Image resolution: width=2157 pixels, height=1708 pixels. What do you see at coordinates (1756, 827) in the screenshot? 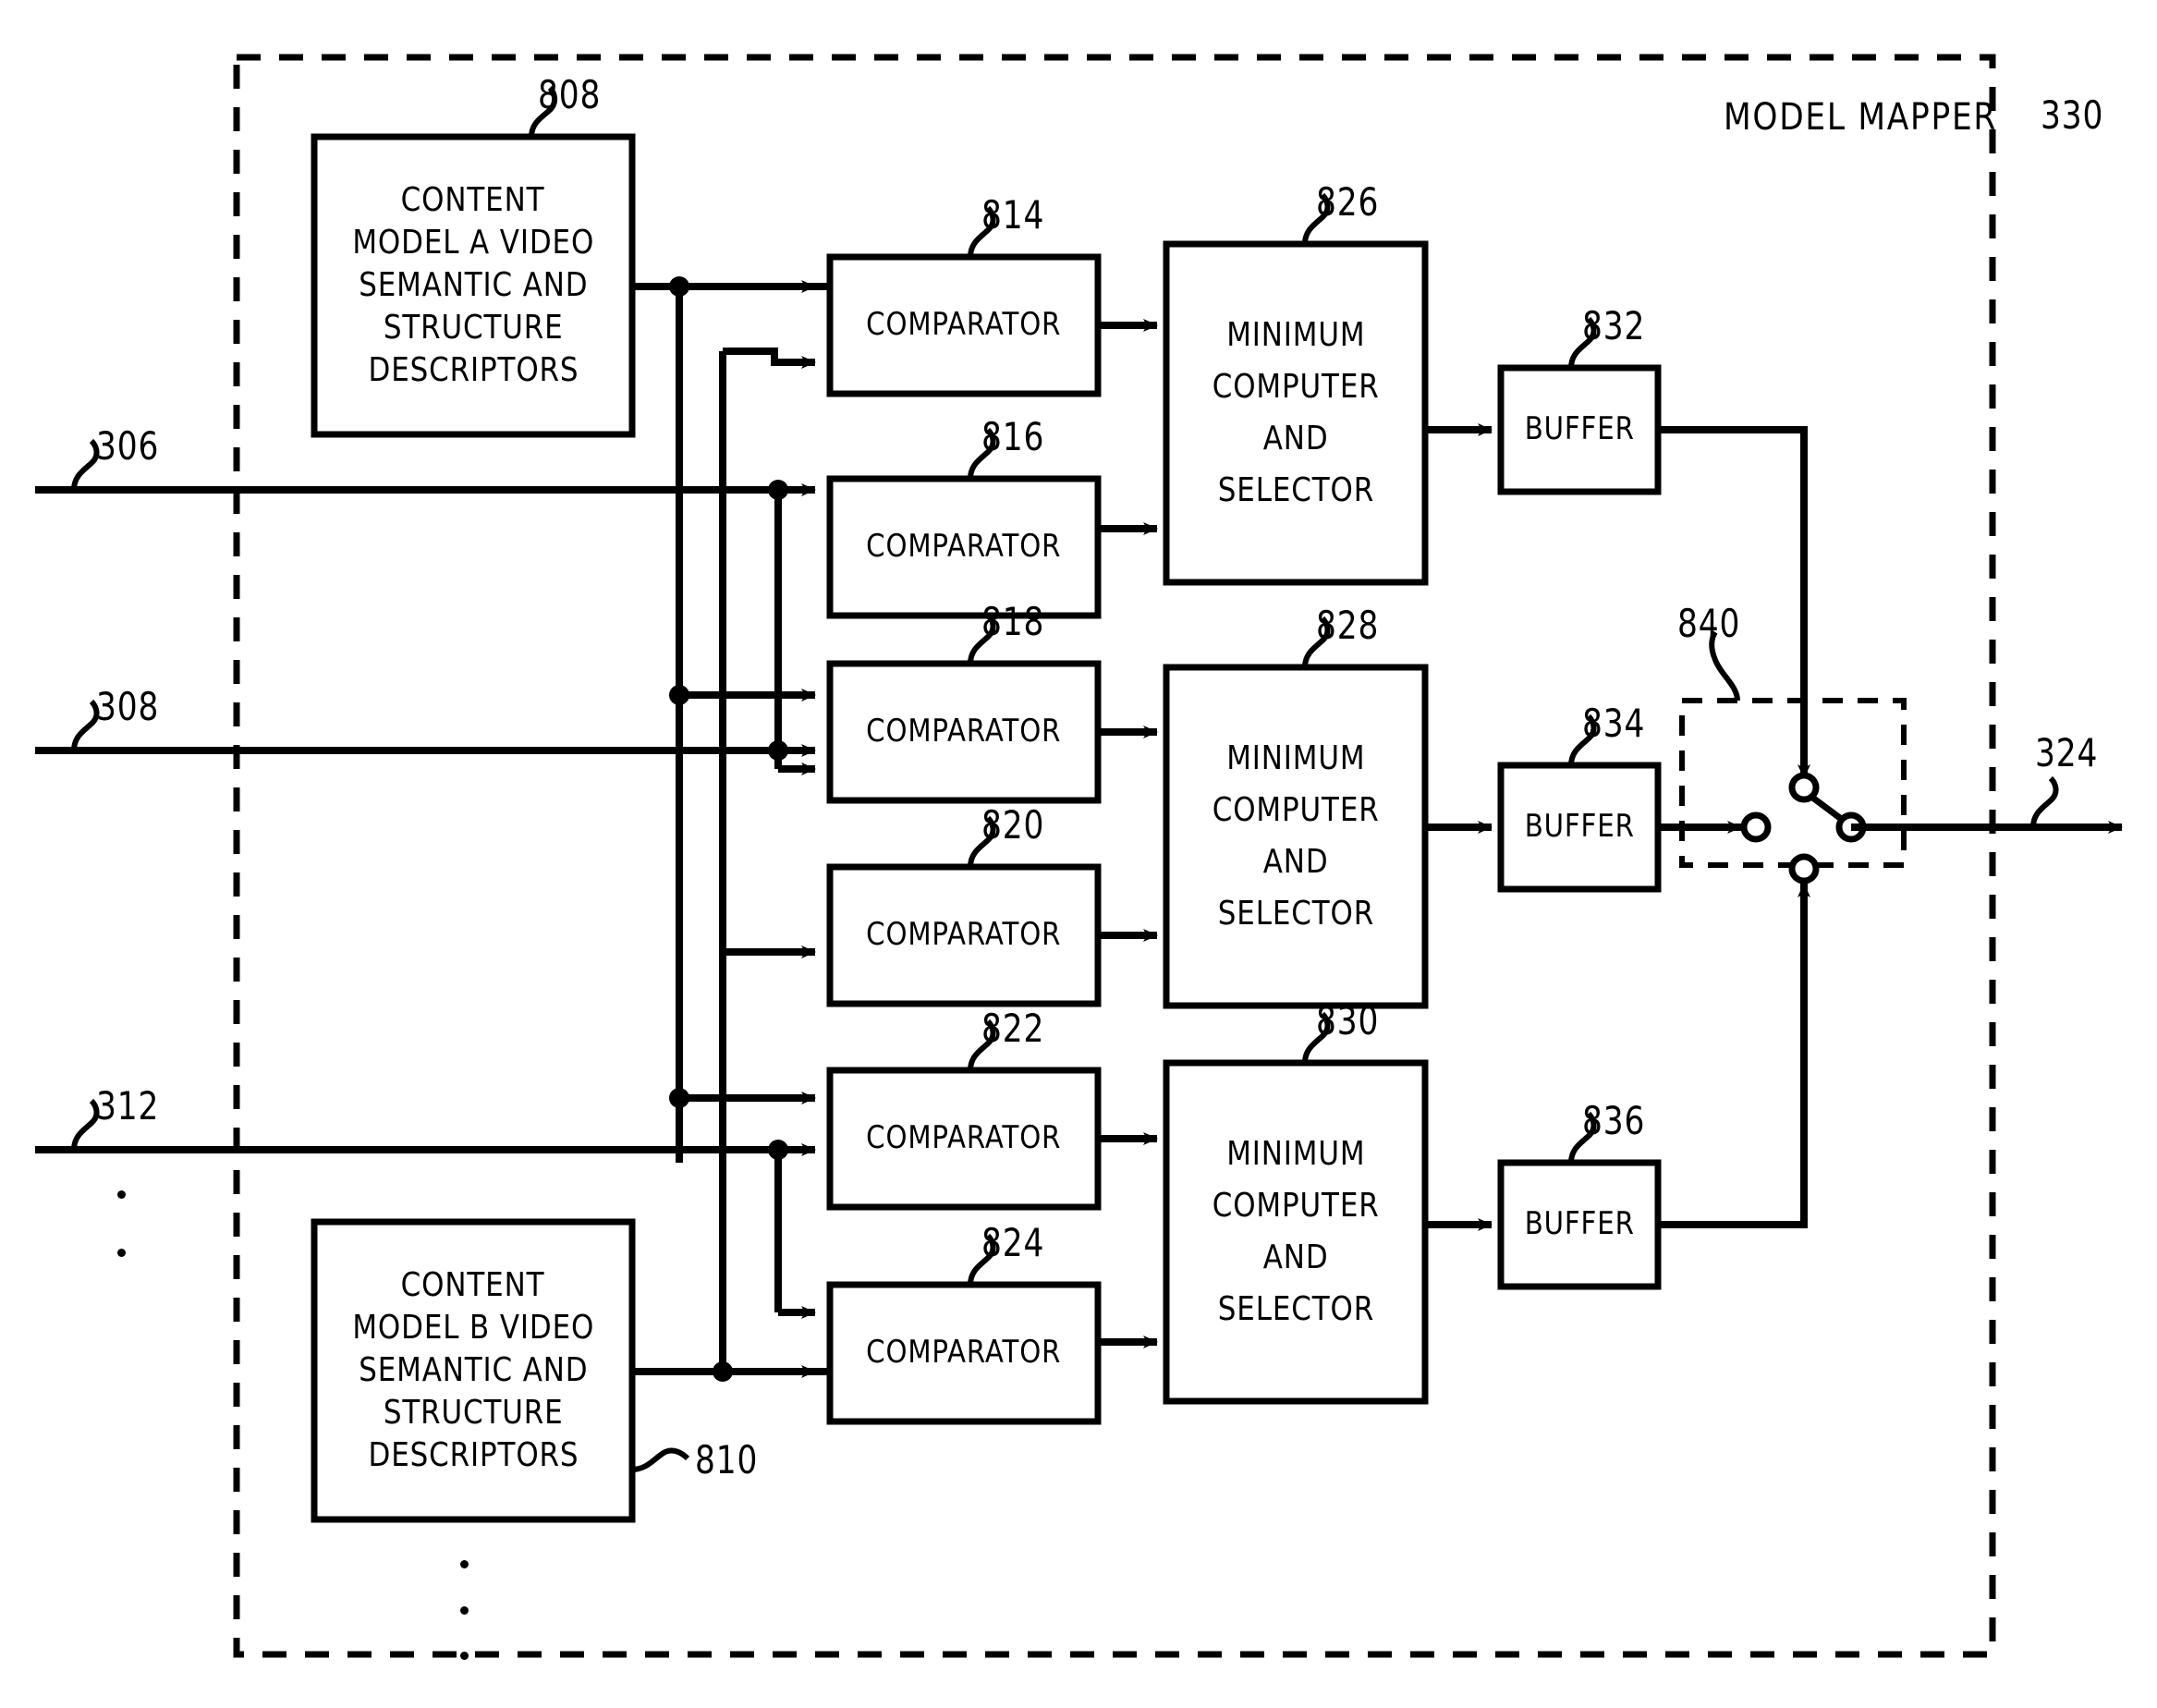
I see `switch-contact-center` at bounding box center [1756, 827].